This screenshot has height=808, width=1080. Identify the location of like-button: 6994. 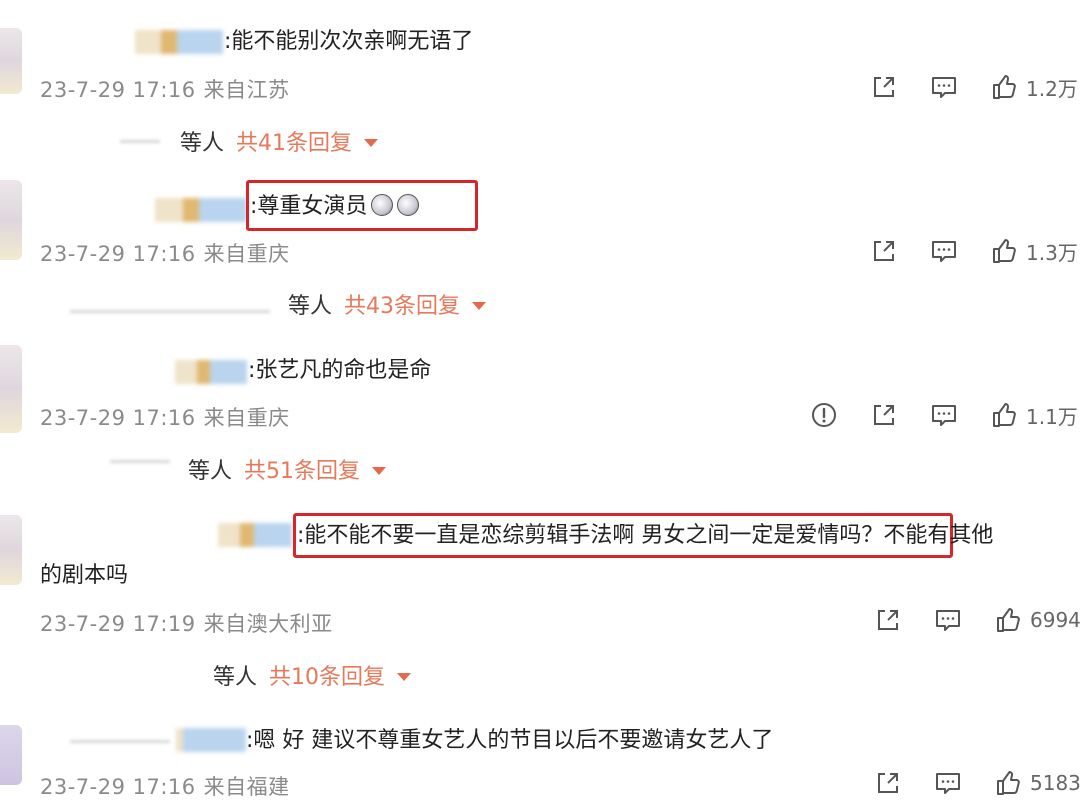
(1037, 620).